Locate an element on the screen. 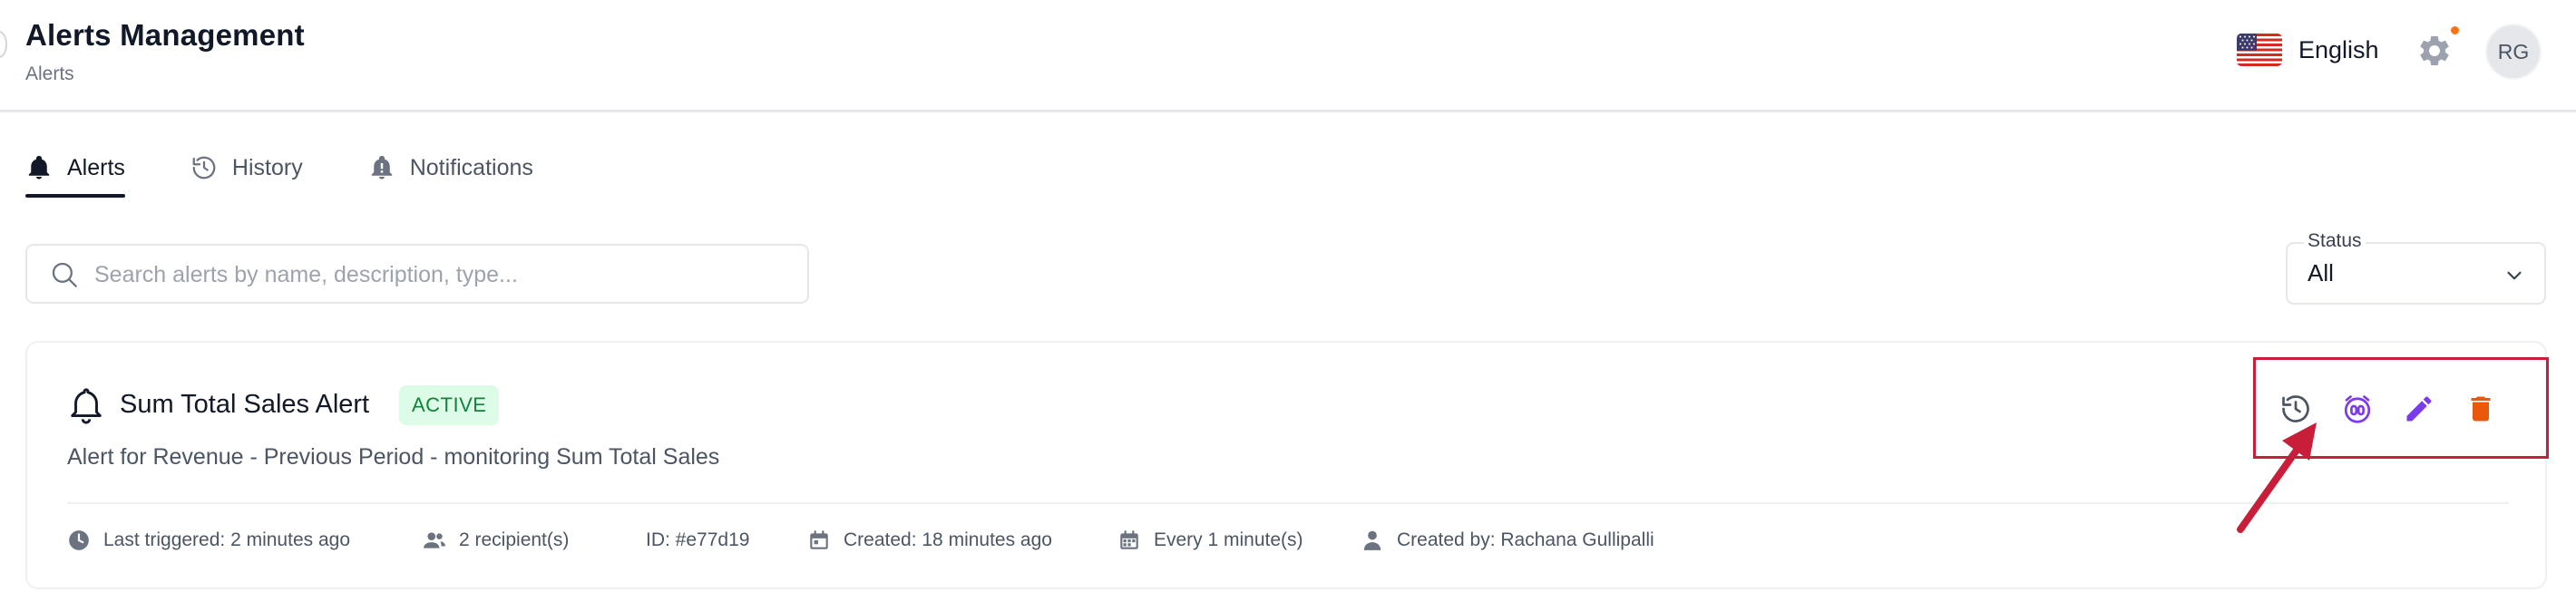  search-box is located at coordinates (417, 274).